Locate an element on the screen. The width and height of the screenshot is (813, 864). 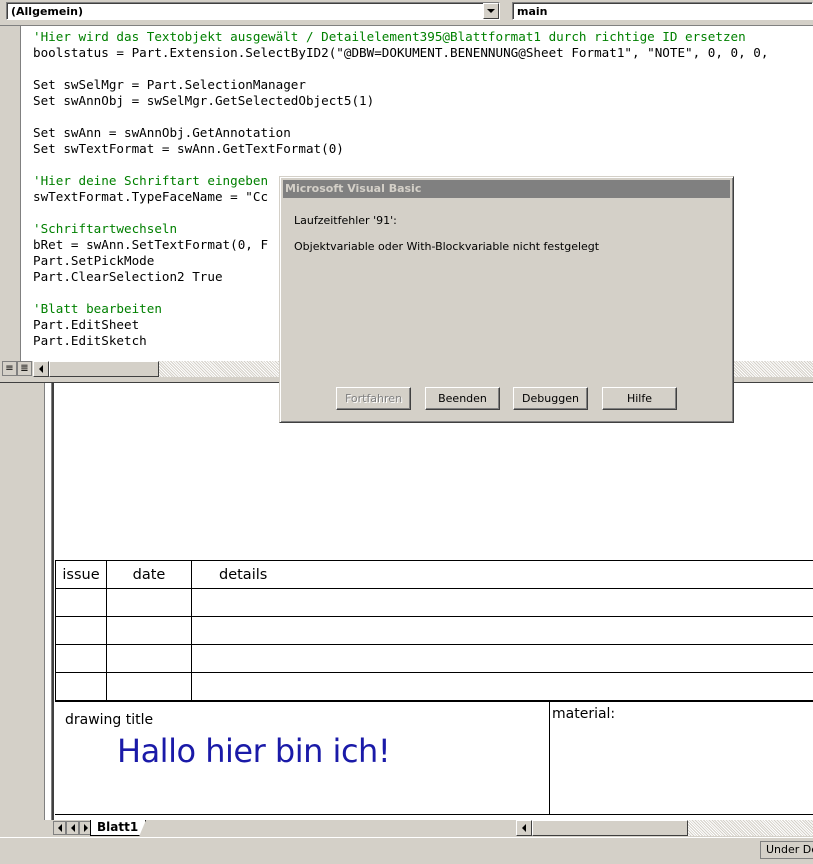
sheet-scroll-left-button is located at coordinates (524, 828).